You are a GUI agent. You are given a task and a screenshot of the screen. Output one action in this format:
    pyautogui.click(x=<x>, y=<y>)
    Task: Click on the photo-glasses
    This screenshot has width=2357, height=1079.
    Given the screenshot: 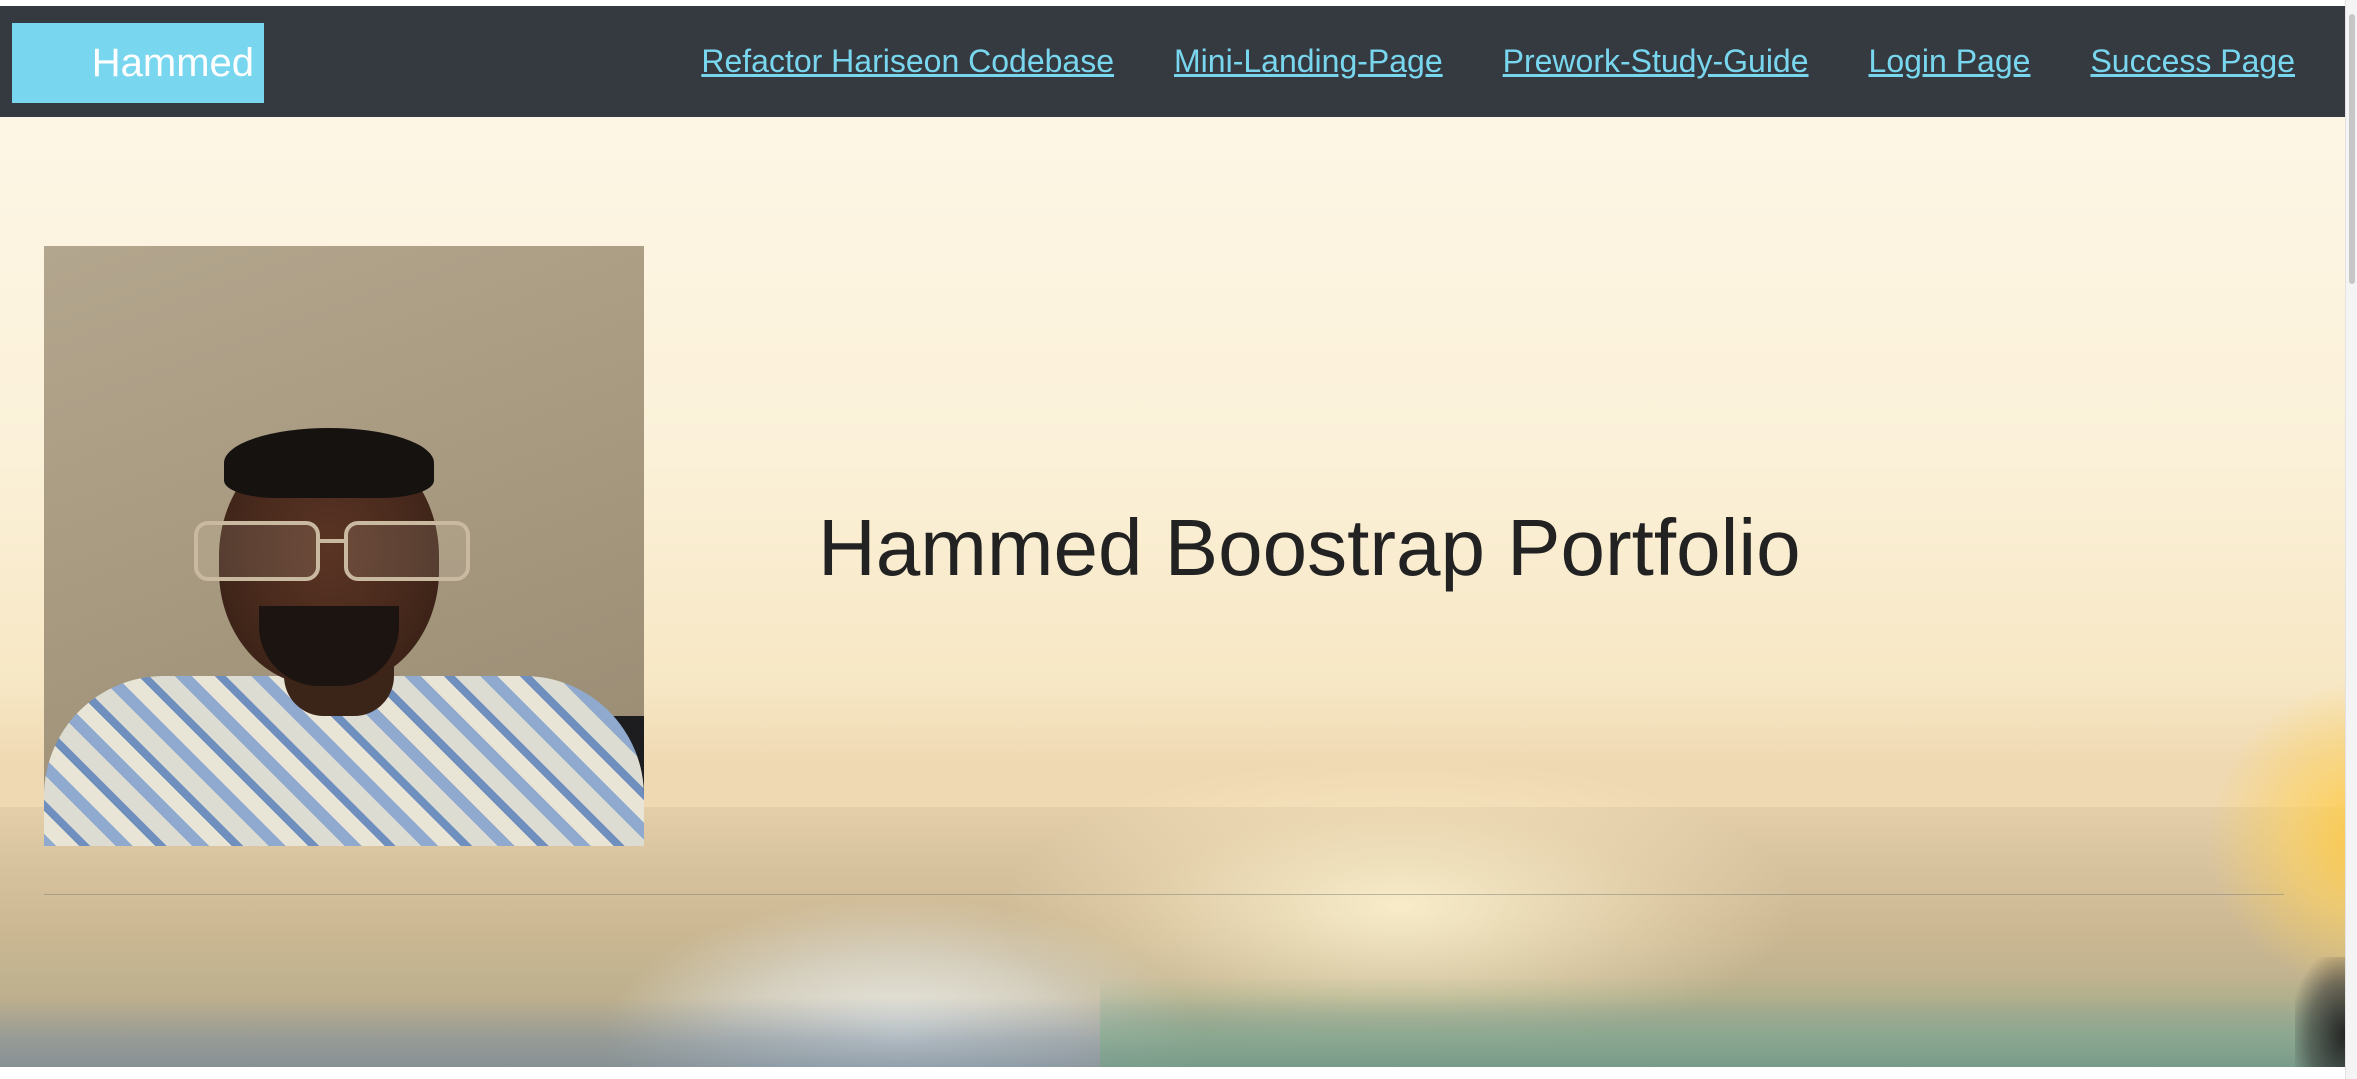 What is the action you would take?
    pyautogui.click(x=329, y=551)
    